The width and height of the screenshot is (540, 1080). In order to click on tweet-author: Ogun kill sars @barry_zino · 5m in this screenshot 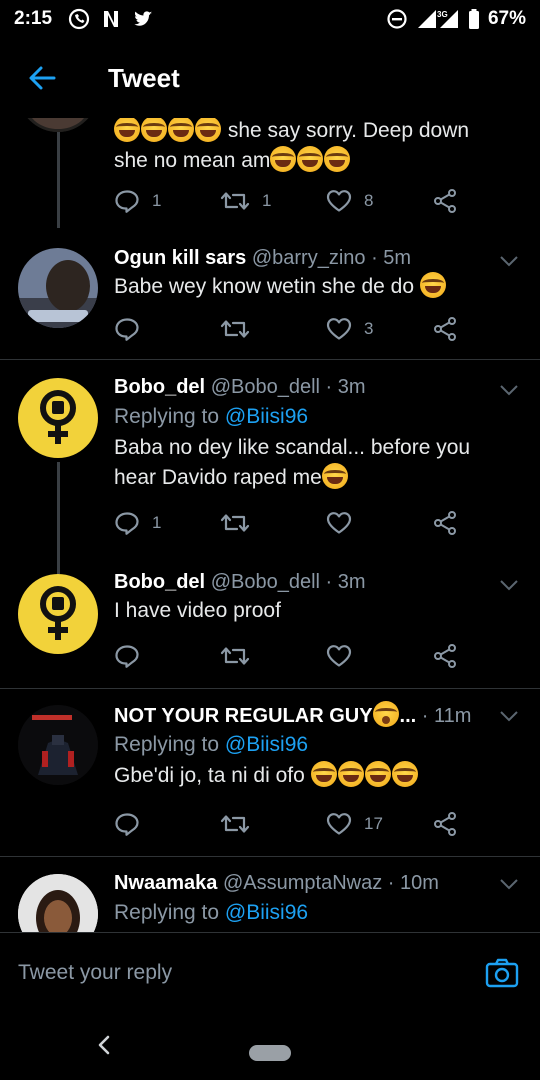, I will do `click(314, 258)`.